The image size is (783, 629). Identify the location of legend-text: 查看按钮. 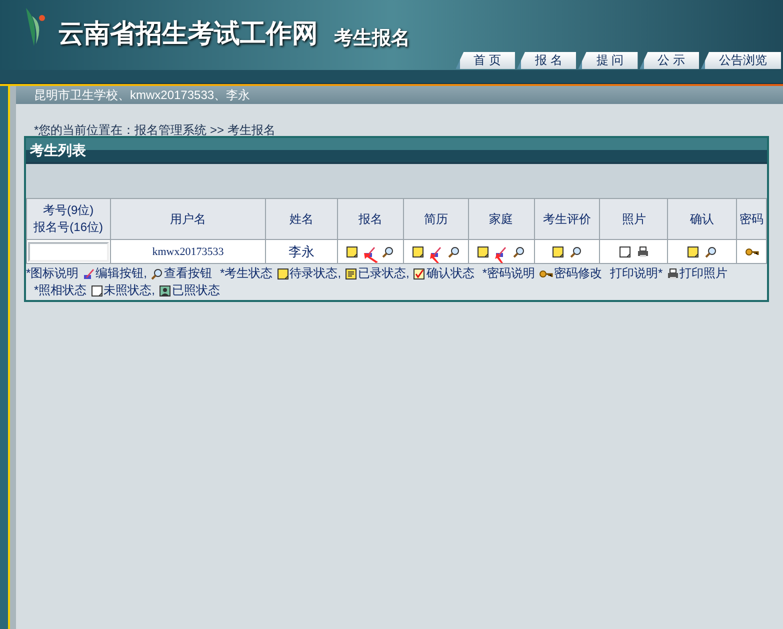
(188, 273).